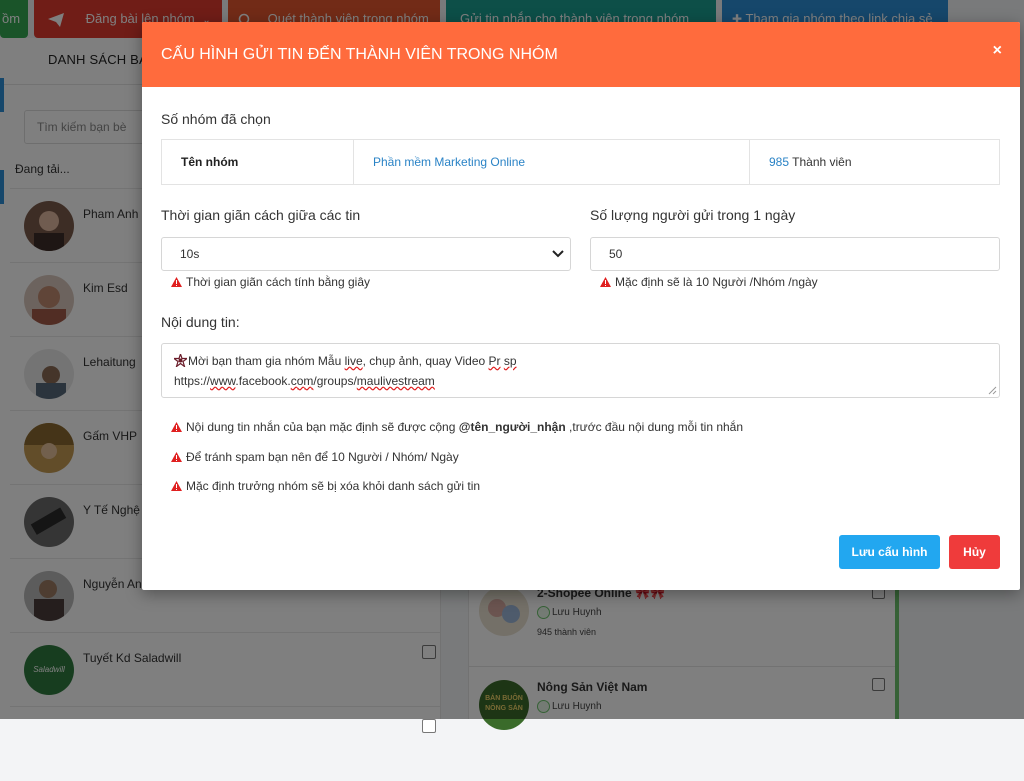 This screenshot has width=1024, height=781. I want to click on note-bold-text: @tên_người_nhận, so click(512, 427).